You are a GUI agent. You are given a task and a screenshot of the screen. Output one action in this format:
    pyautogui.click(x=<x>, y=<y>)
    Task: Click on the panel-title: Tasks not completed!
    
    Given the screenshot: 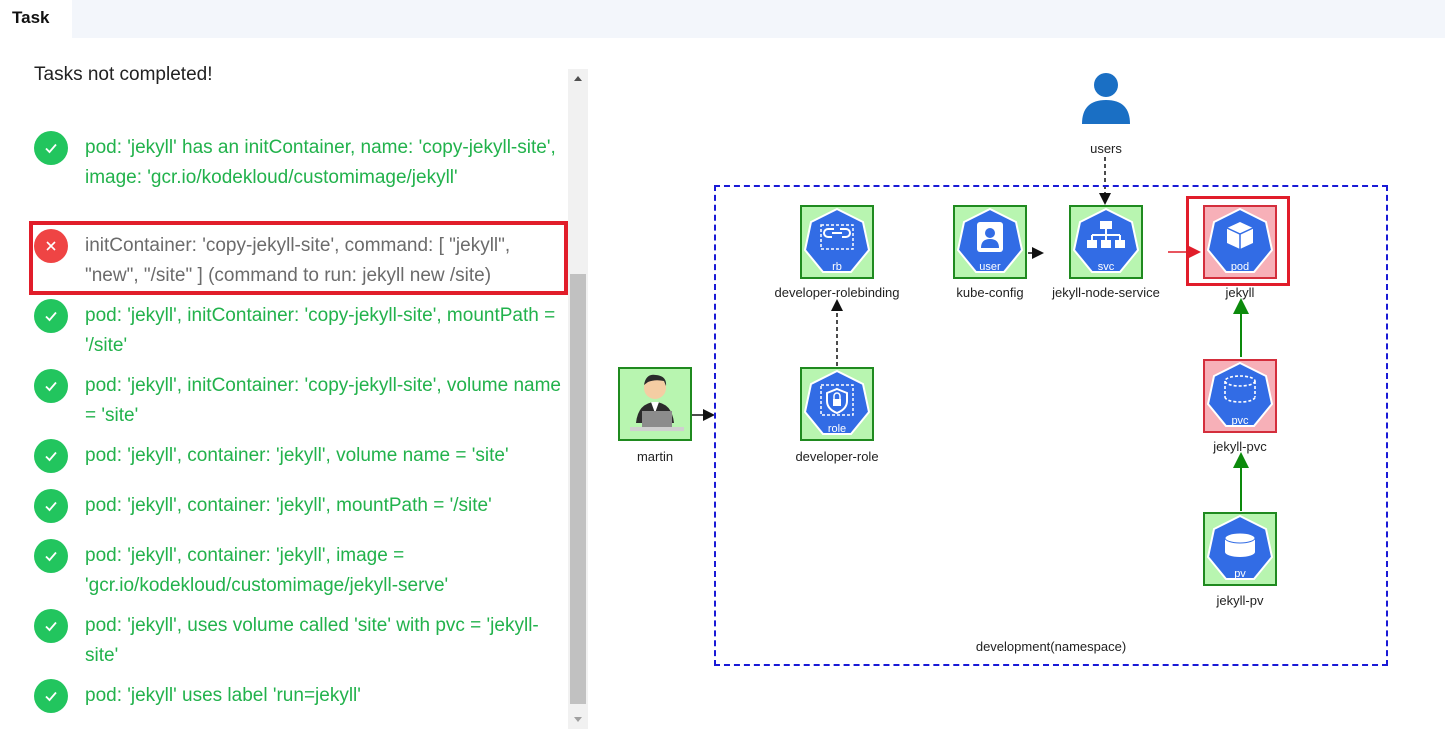 What is the action you would take?
    pyautogui.click(x=123, y=74)
    